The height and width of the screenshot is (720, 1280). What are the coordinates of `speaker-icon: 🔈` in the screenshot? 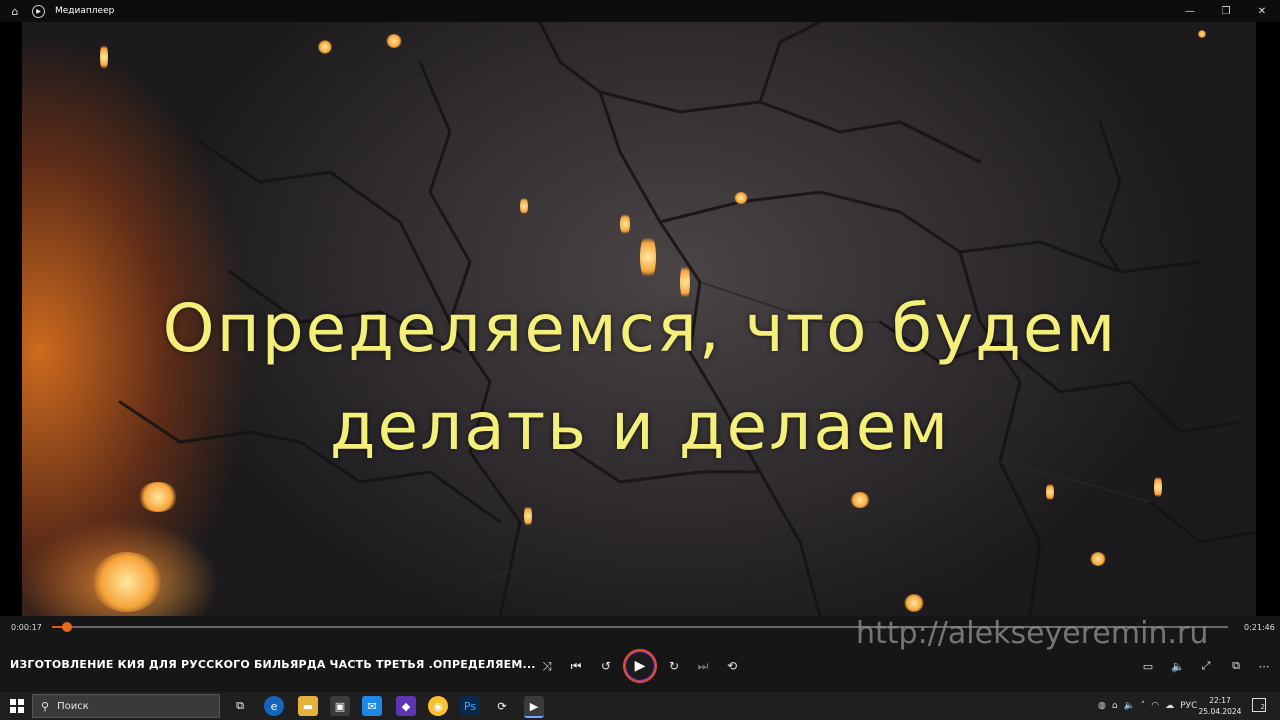 It's located at (1129, 706).